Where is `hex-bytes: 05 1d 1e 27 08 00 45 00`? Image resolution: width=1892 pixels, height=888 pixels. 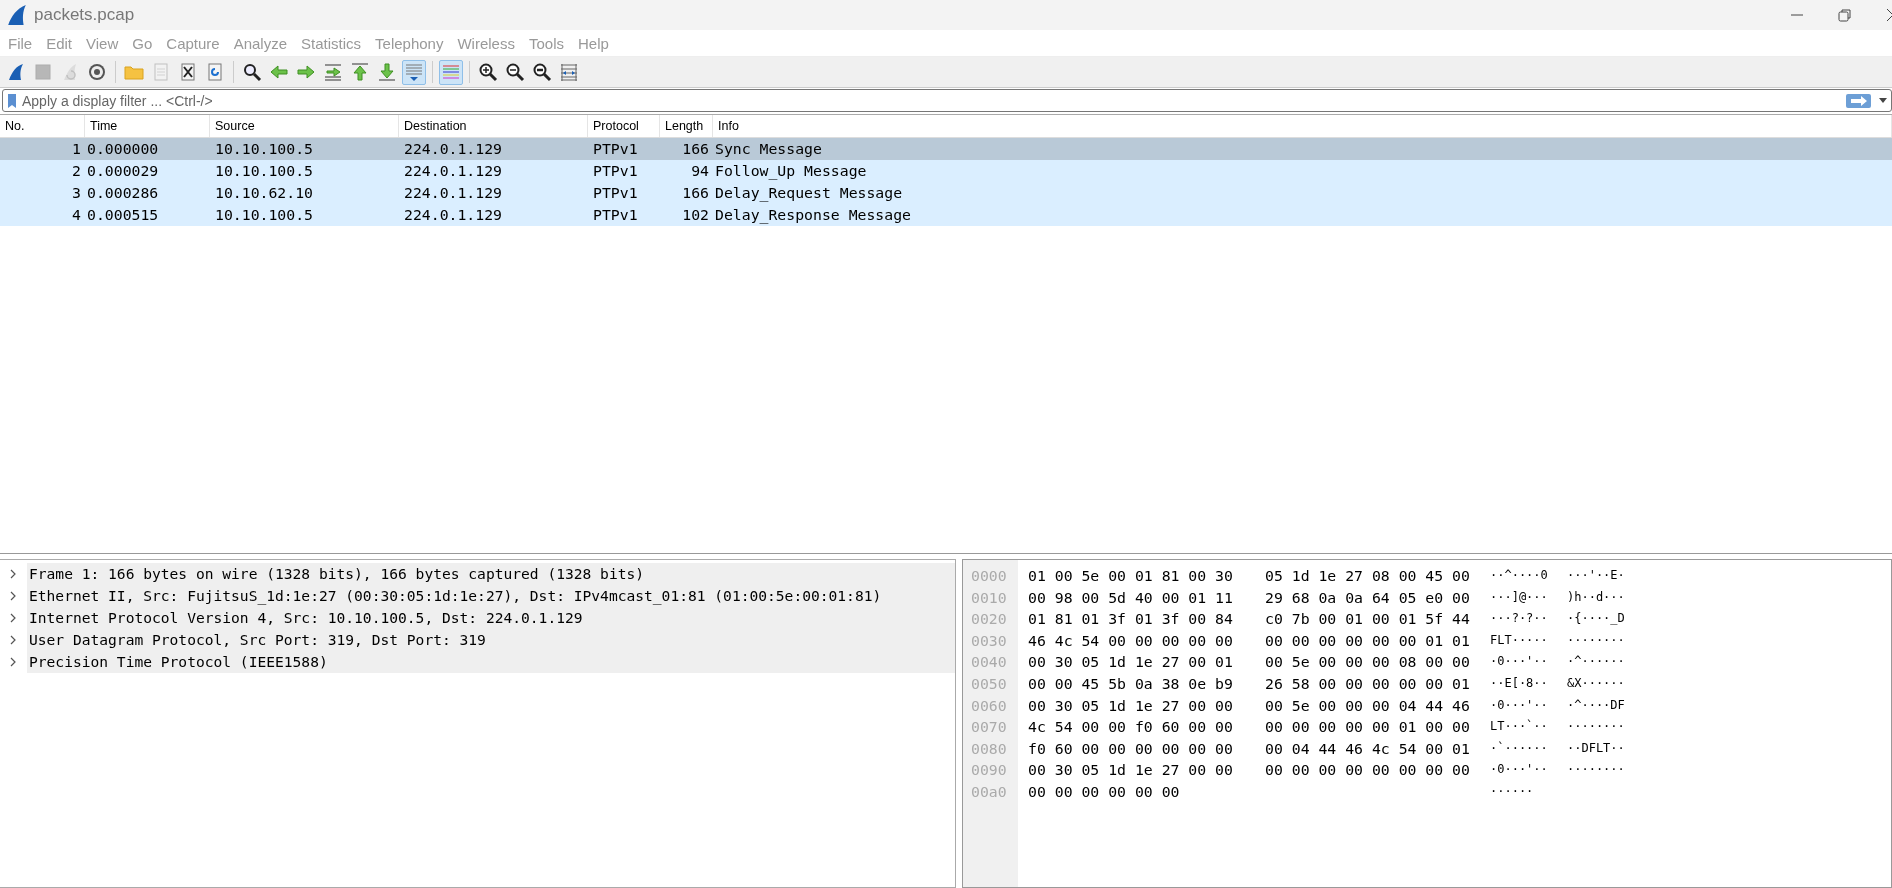
hex-bytes: 05 1d 1e 27 08 00 45 00 is located at coordinates (1368, 576).